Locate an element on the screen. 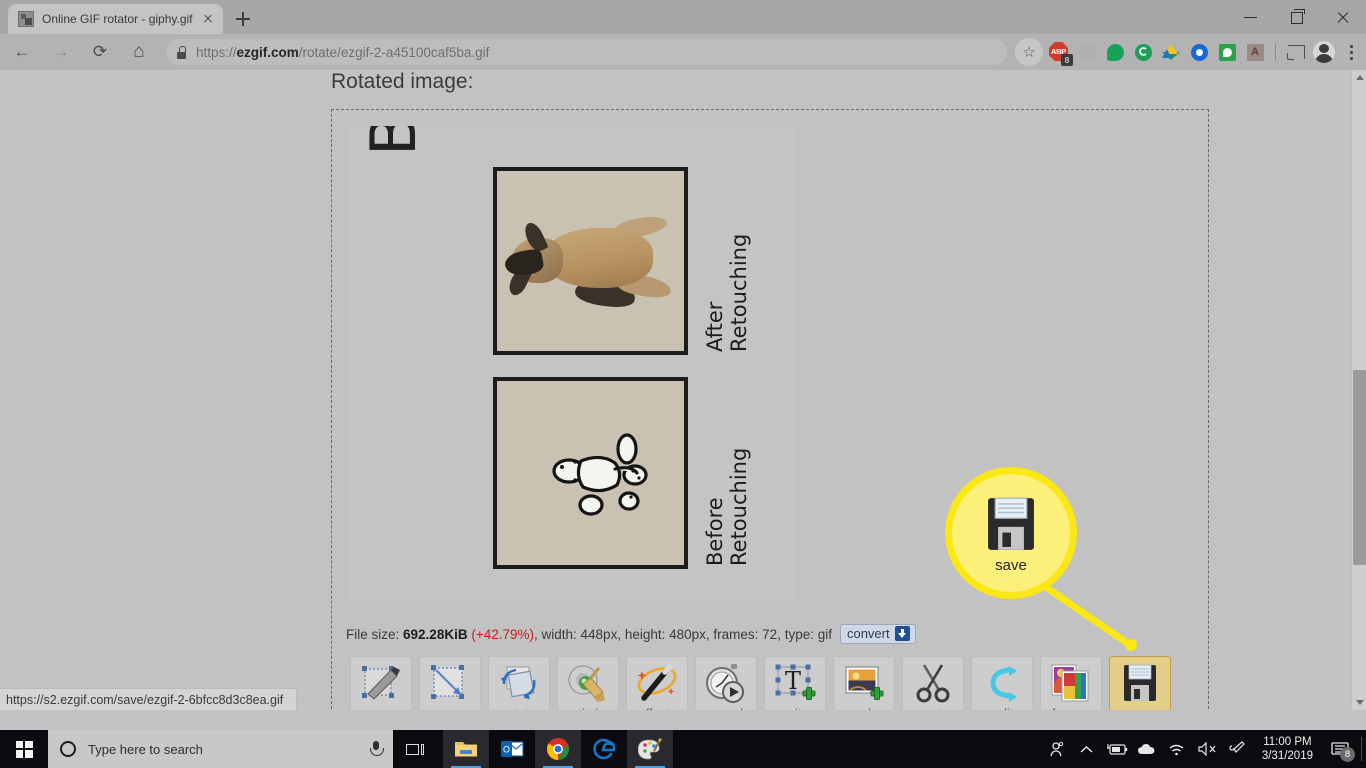 This screenshot has height=768, width=1366. task-view-button is located at coordinates (415, 749).